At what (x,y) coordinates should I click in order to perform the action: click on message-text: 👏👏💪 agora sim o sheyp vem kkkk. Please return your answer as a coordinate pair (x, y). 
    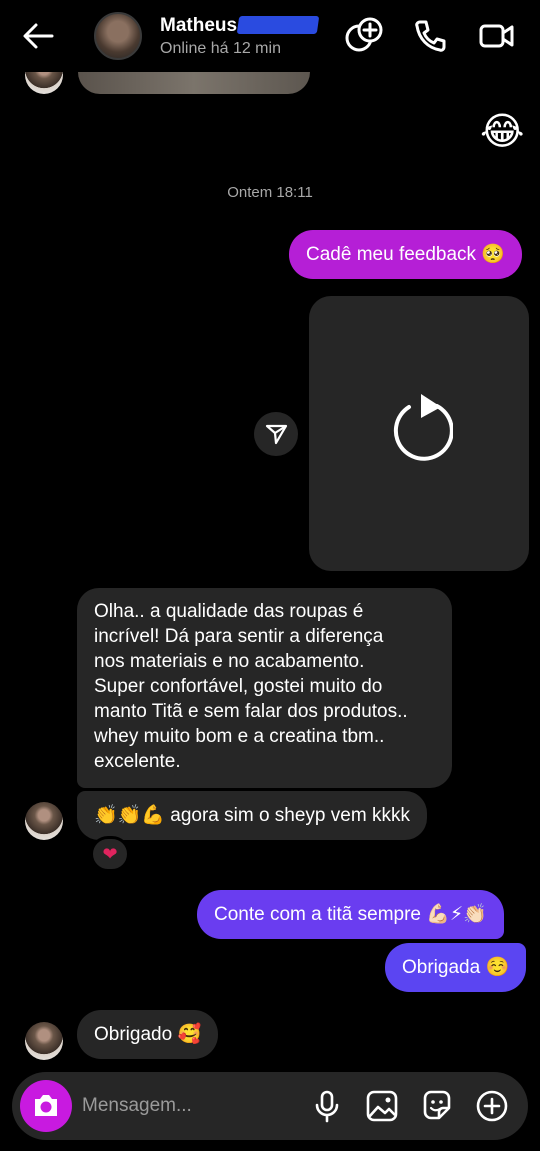
    Looking at the image, I should click on (252, 815).